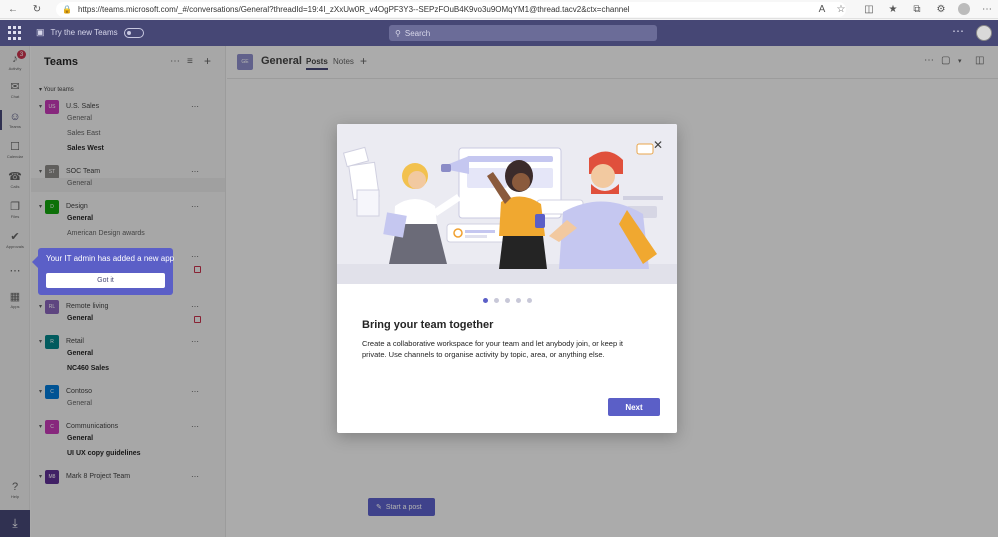 This screenshot has height=537, width=998. What do you see at coordinates (133, 32) in the screenshot?
I see `try-new-toggle` at bounding box center [133, 32].